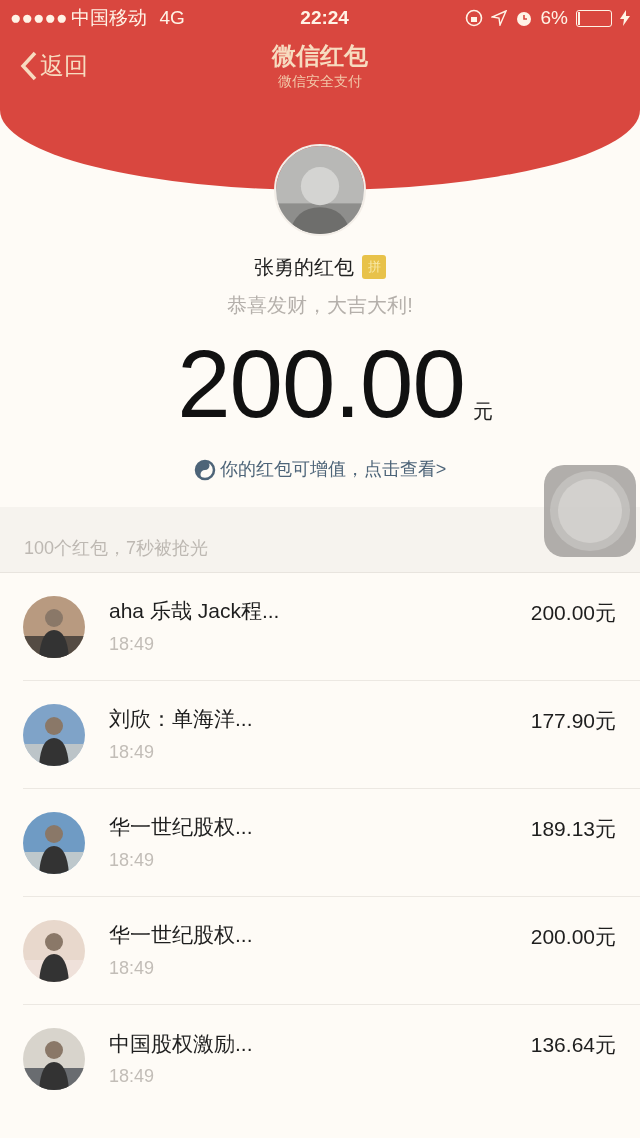  I want to click on increase-value-link: 你的红包可增值，点击查看>, so click(333, 469).